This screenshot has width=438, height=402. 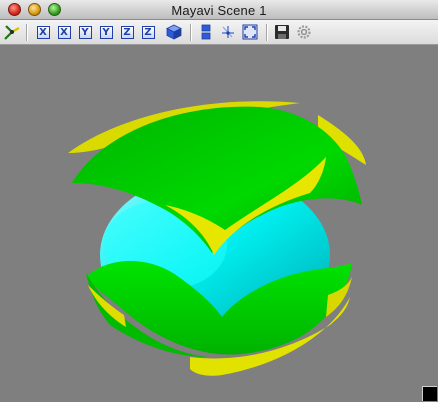 I want to click on title-bar: Mayavi Scene 1, so click(x=219, y=10).